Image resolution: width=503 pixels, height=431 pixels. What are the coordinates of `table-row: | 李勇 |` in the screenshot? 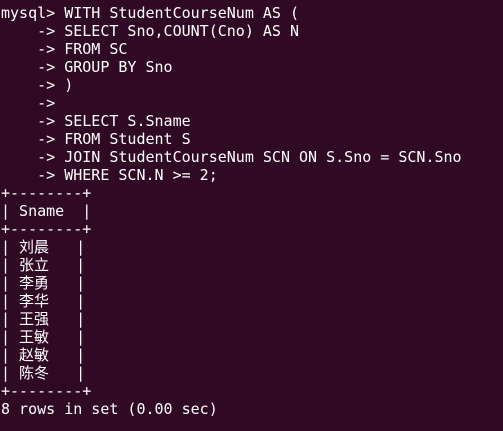 It's located at (43, 283).